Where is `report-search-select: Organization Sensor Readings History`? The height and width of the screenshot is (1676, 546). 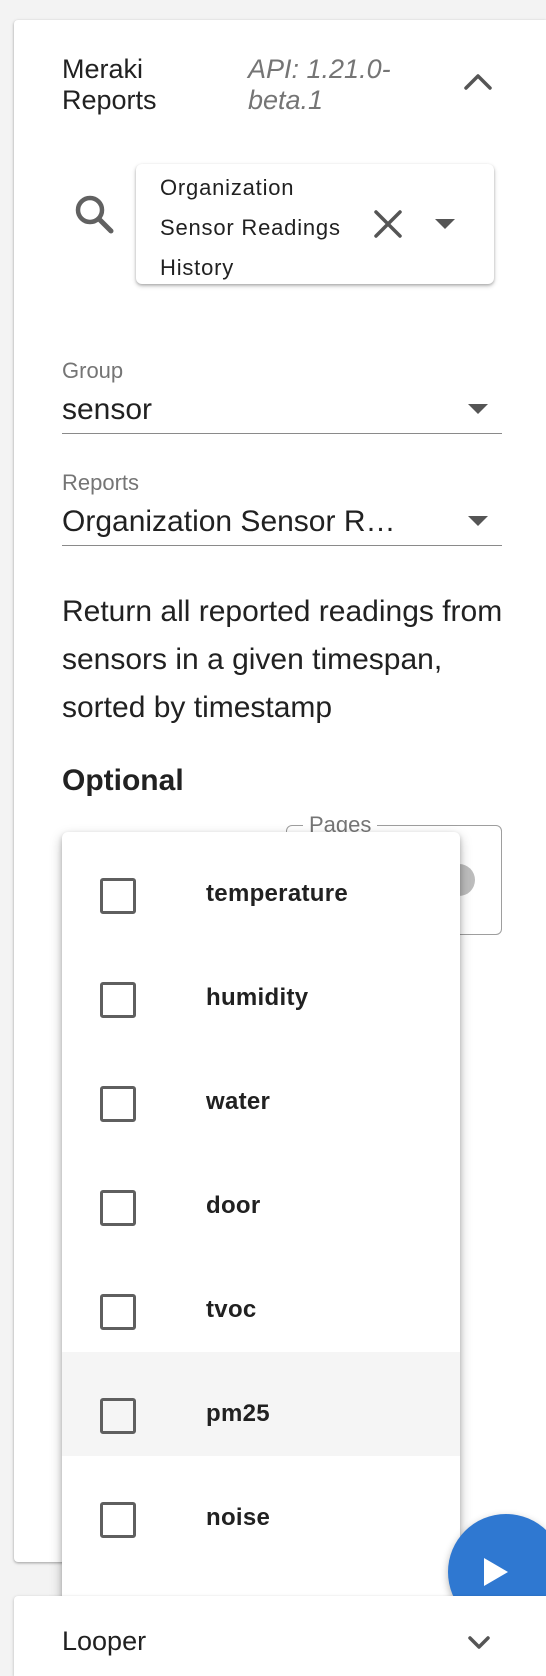
report-search-select: Organization Sensor Readings History is located at coordinates (315, 224).